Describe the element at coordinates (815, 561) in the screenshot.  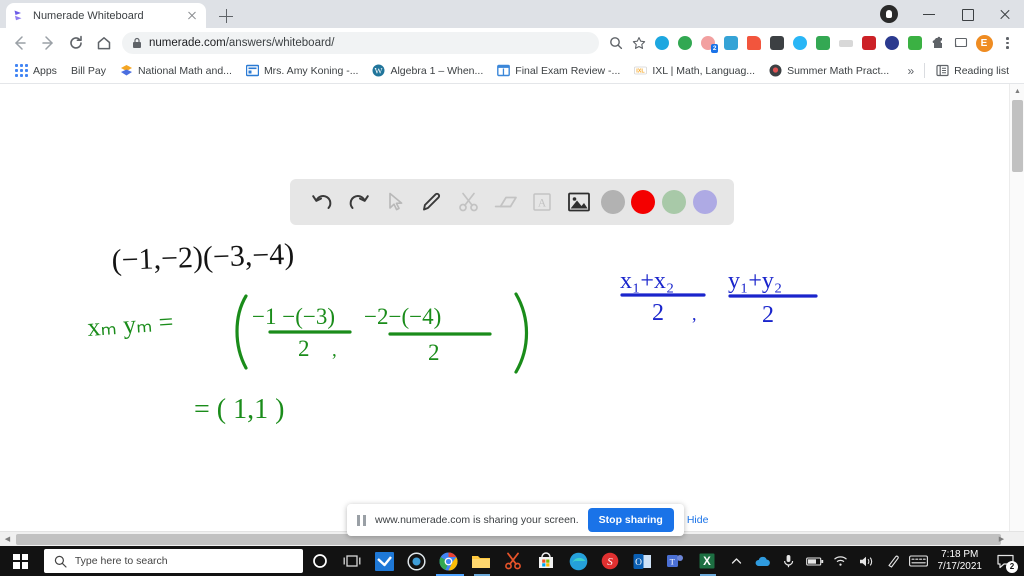
I see `battery-icon` at that location.